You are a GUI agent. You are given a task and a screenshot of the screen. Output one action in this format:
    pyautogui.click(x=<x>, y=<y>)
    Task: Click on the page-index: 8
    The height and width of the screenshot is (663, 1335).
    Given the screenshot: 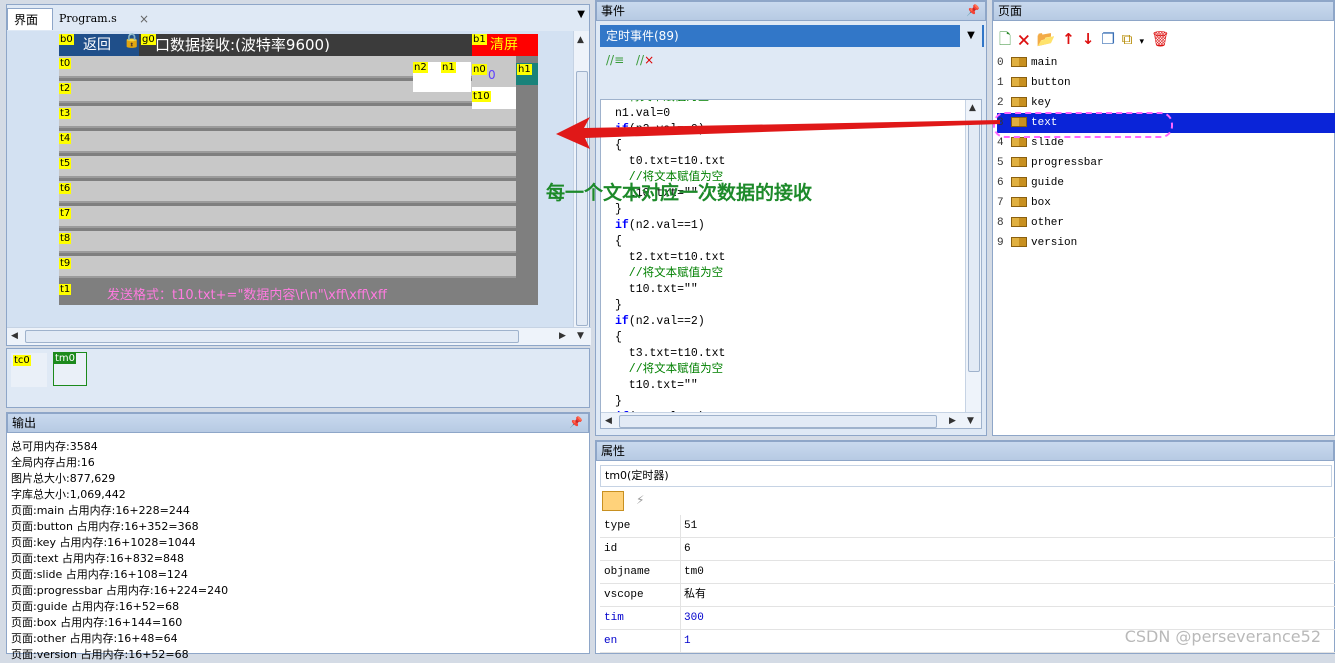 What is the action you would take?
    pyautogui.click(x=1000, y=223)
    